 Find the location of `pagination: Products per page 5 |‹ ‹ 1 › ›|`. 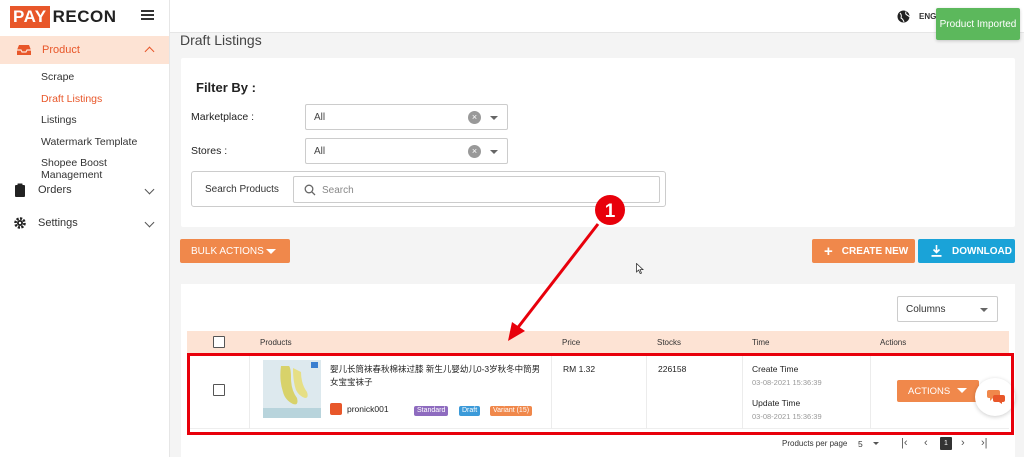

pagination: Products per page 5 |‹ ‹ 1 › ›| is located at coordinates (598, 444).